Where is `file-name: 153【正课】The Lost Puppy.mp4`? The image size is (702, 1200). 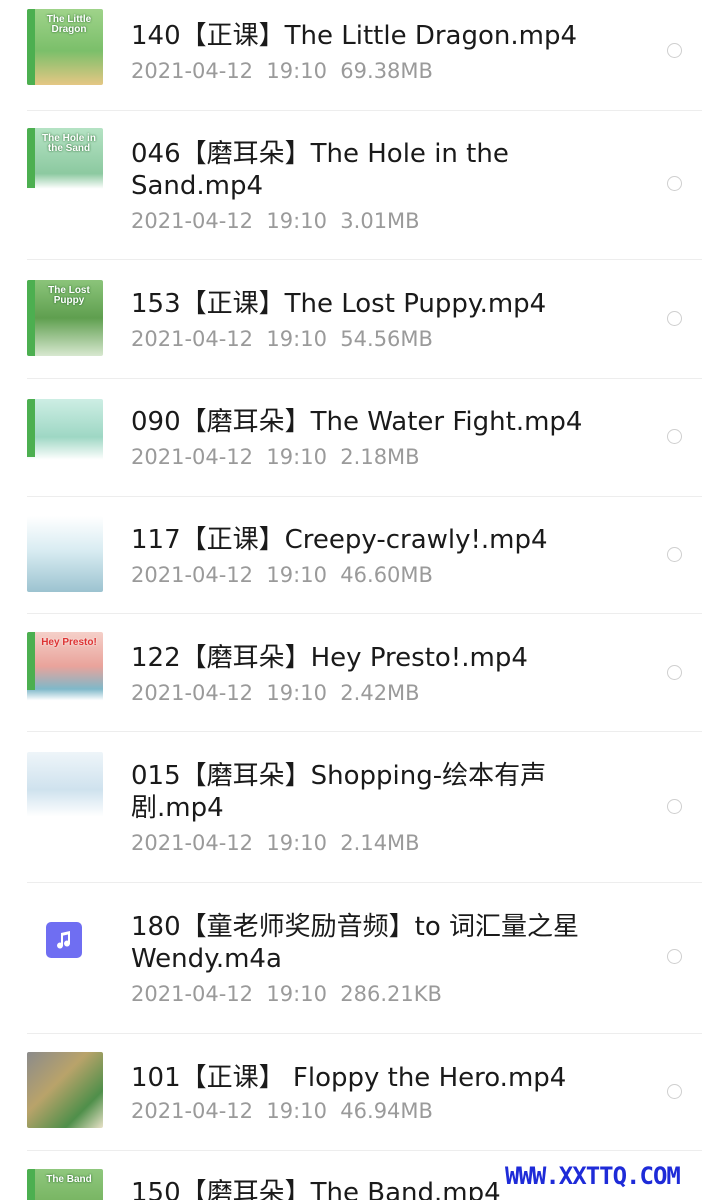
file-name: 153【正课】The Lost Puppy.mp4 is located at coordinates (339, 304).